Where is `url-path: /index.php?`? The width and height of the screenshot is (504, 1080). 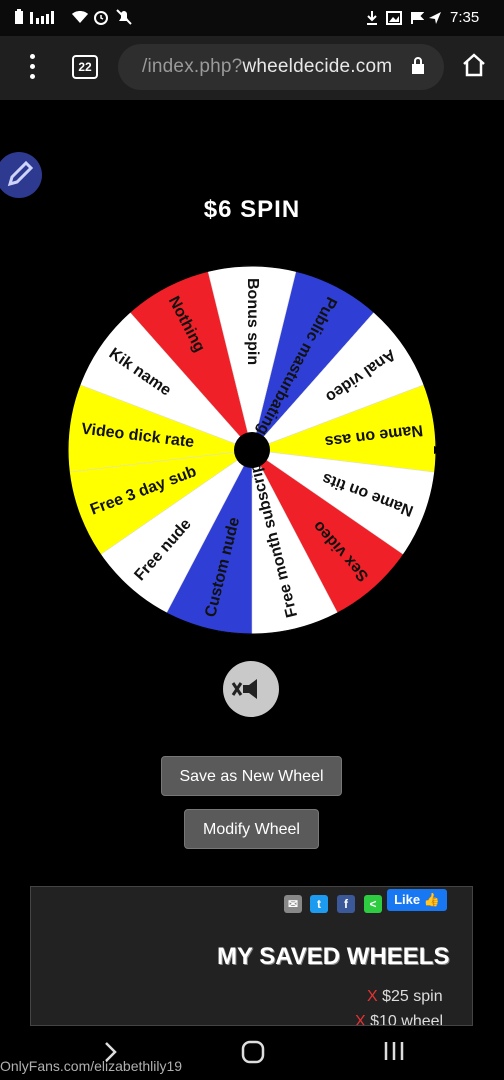
url-path: /index.php? is located at coordinates (192, 66).